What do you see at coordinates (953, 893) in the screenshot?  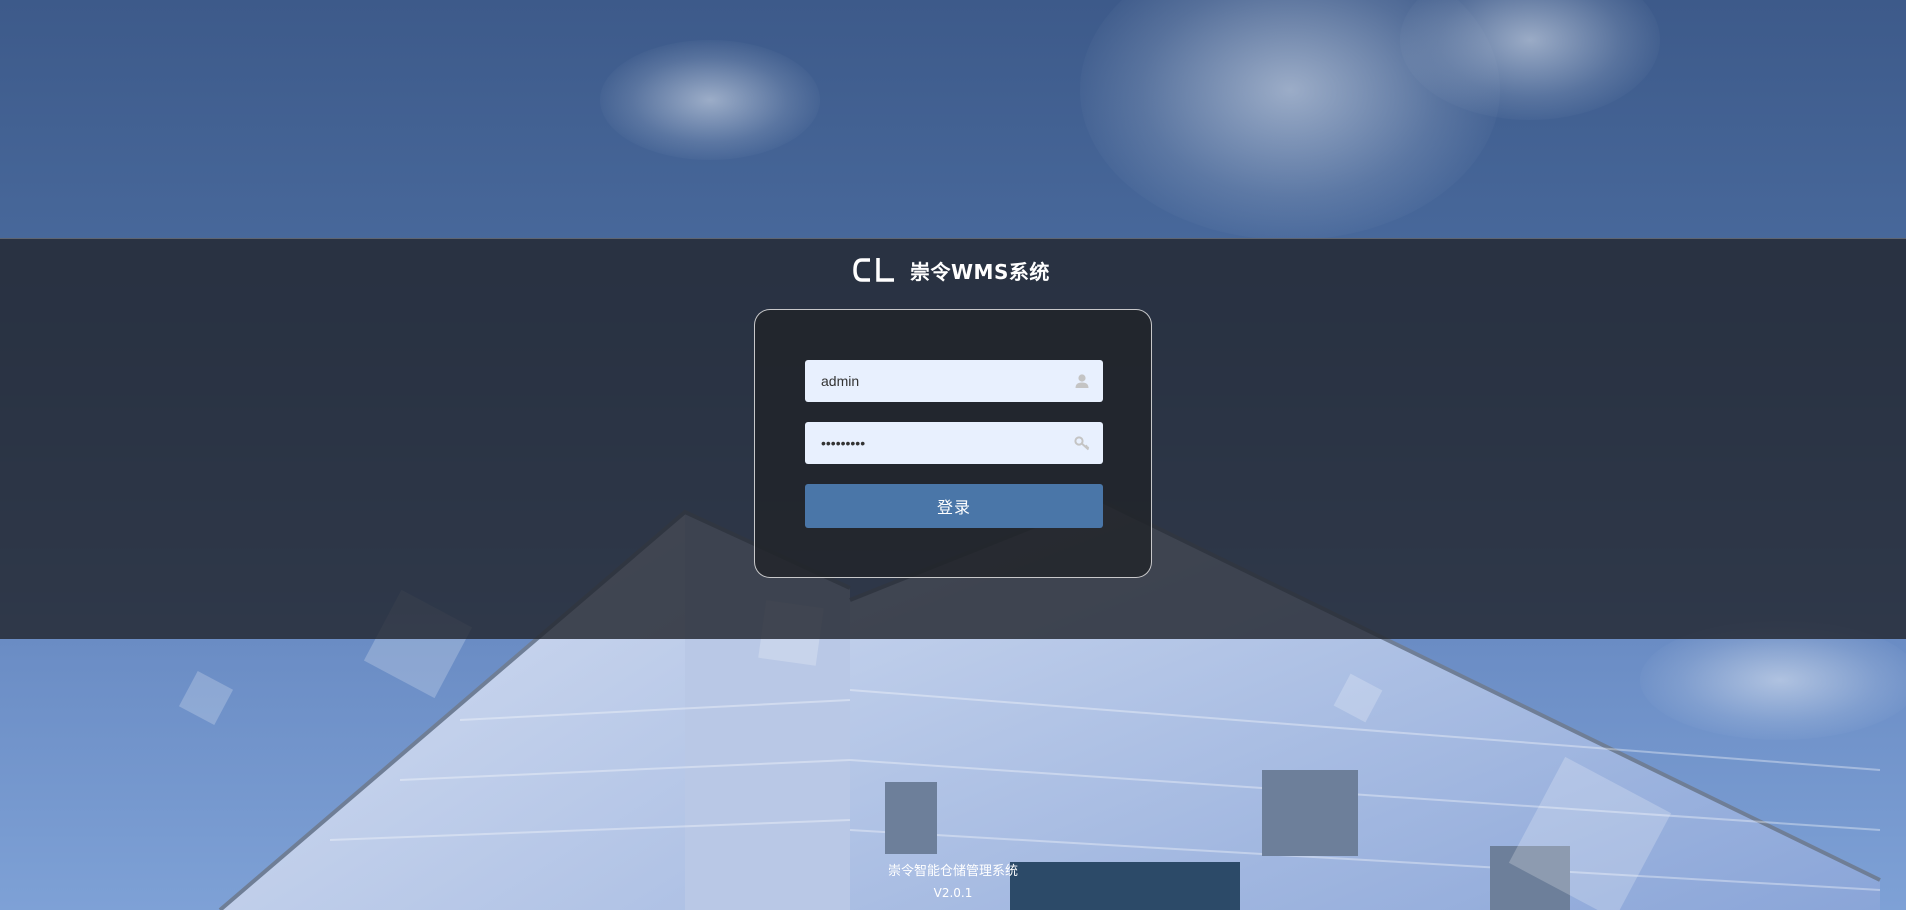 I see `version-label: V2.0.1` at bounding box center [953, 893].